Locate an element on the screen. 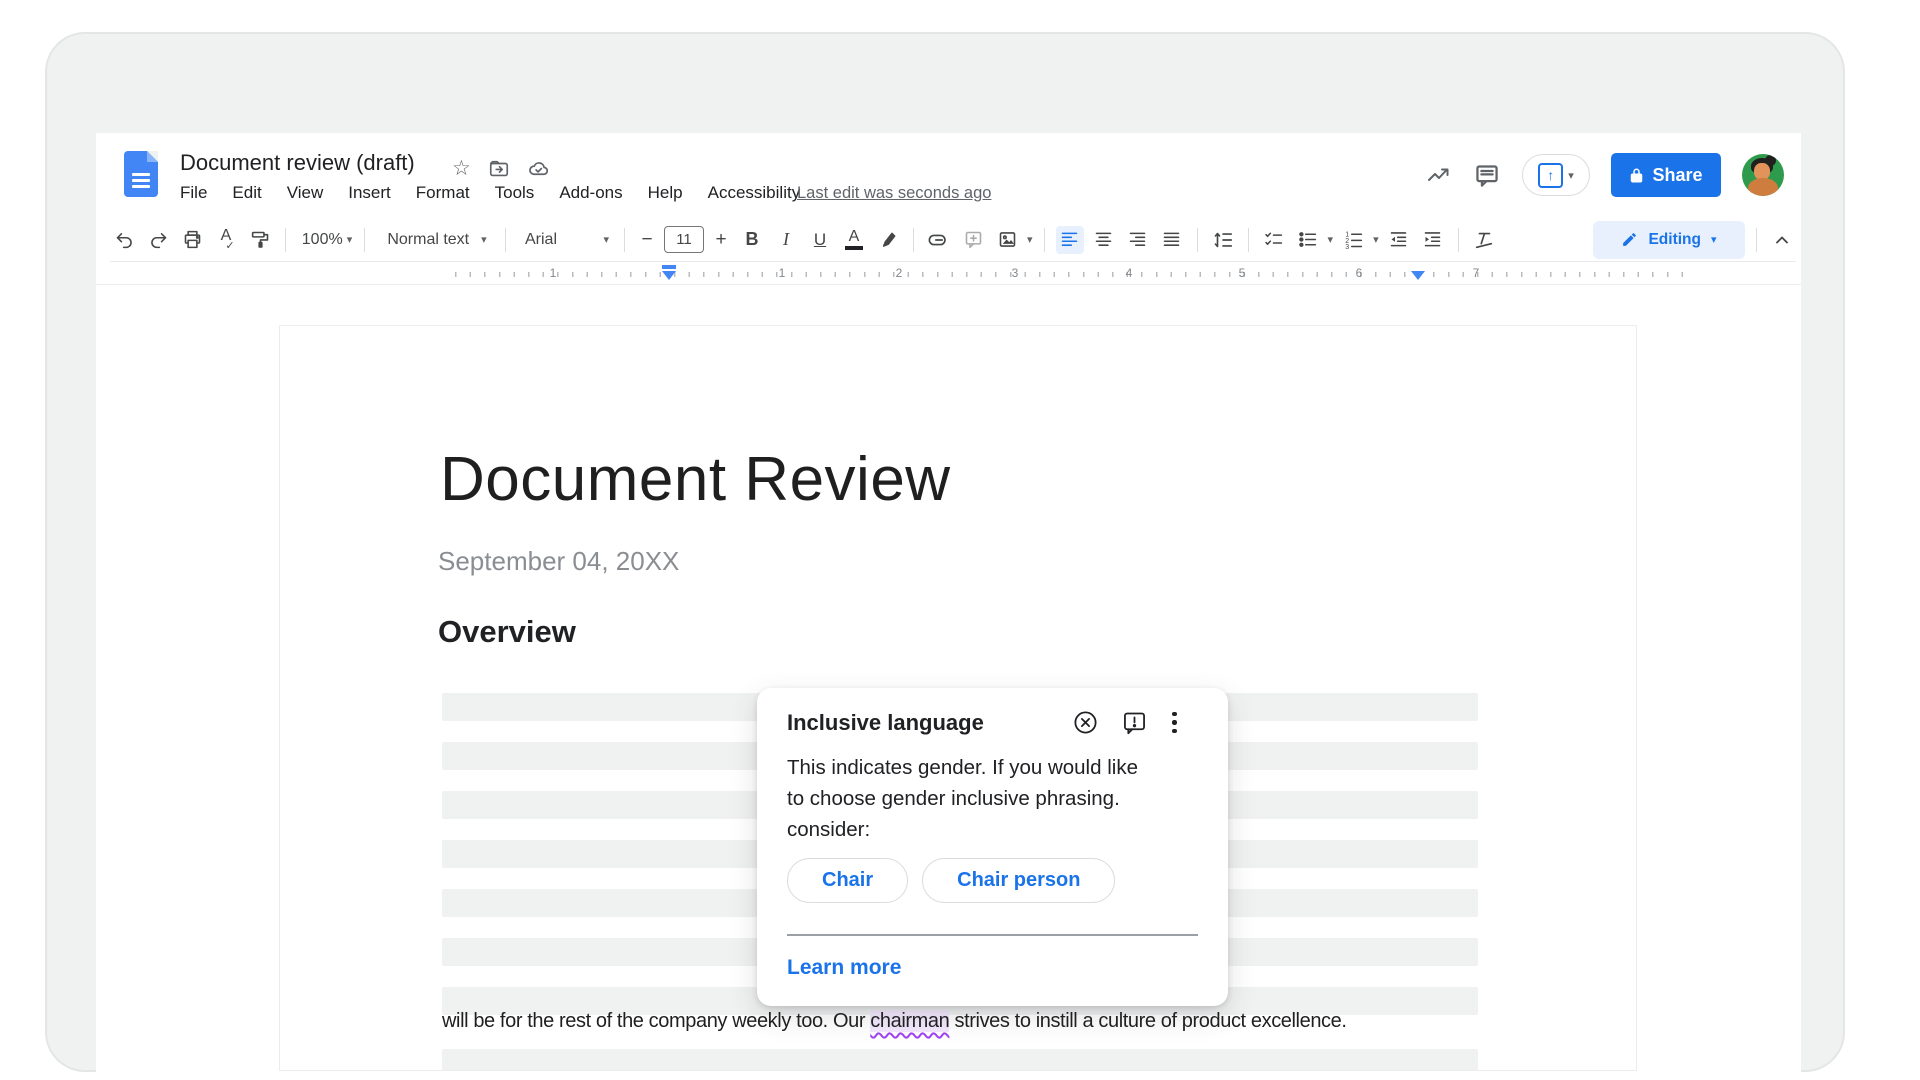 The height and width of the screenshot is (1080, 1920). italic-button: I is located at coordinates (786, 240).